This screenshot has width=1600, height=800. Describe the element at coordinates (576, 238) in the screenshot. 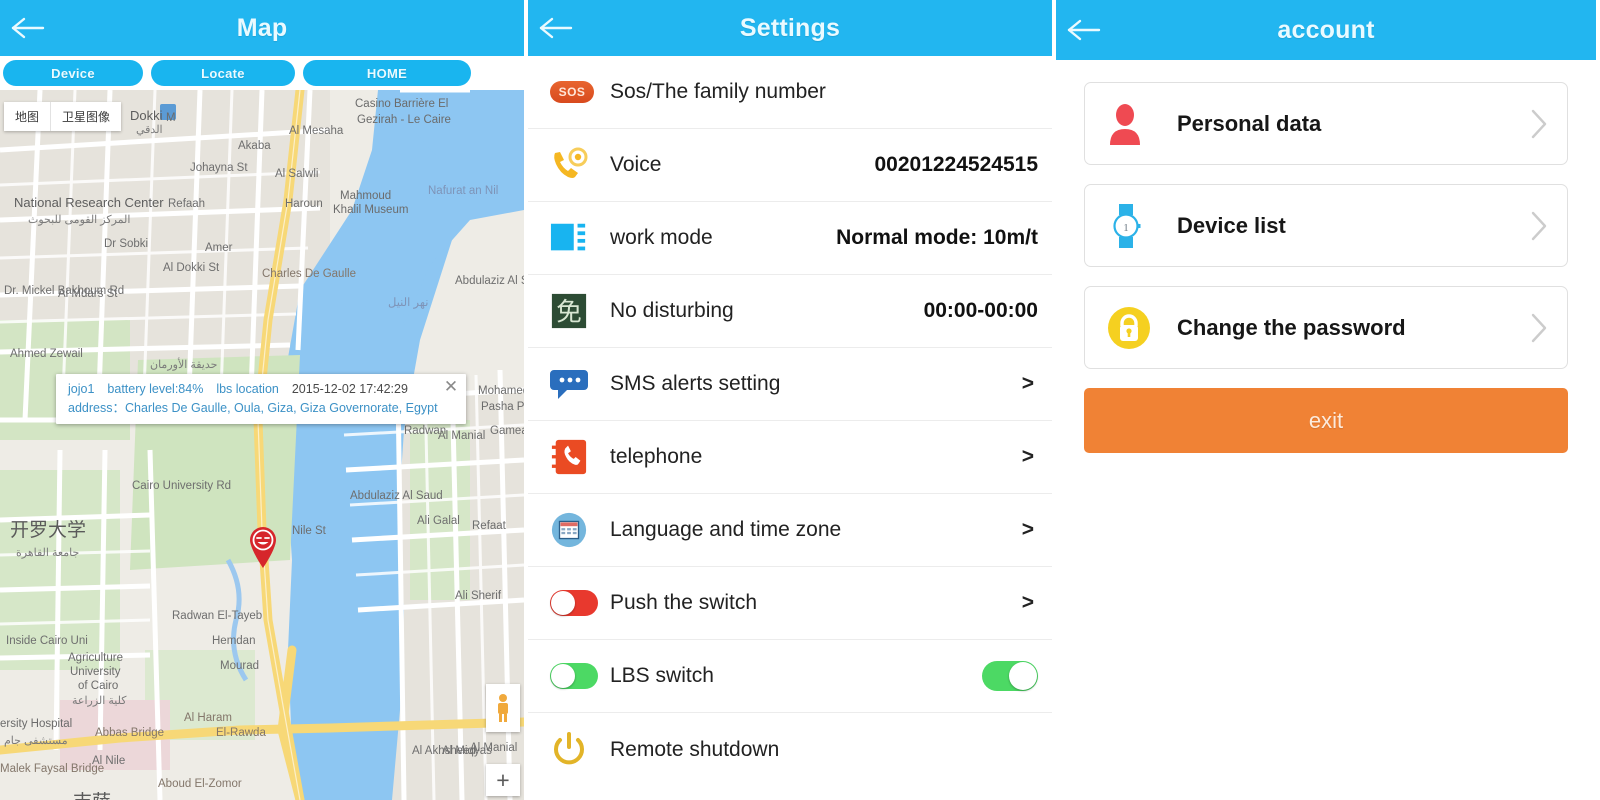

I see `work-mode-icon` at that location.